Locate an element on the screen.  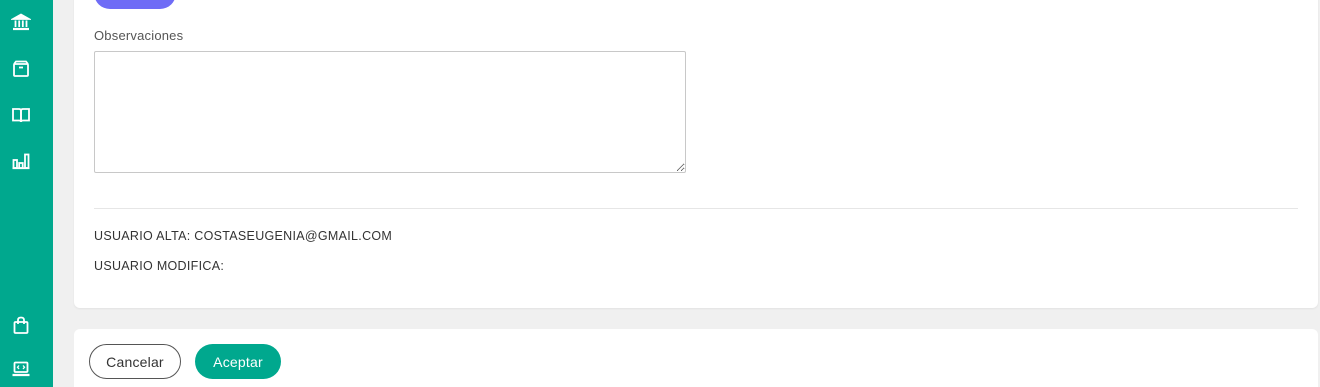
observaciones-label: Observaciones is located at coordinates (139, 35).